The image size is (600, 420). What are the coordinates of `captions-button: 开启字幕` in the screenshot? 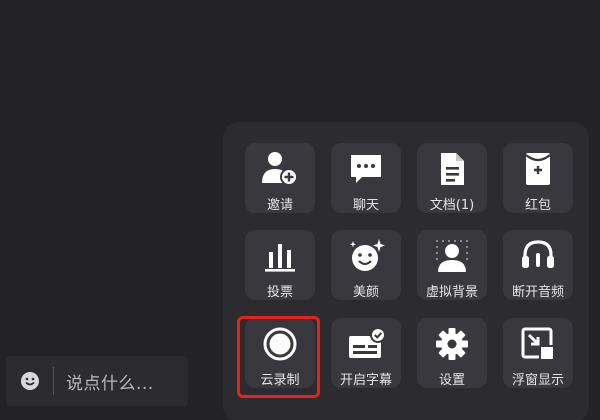 It's located at (366, 353).